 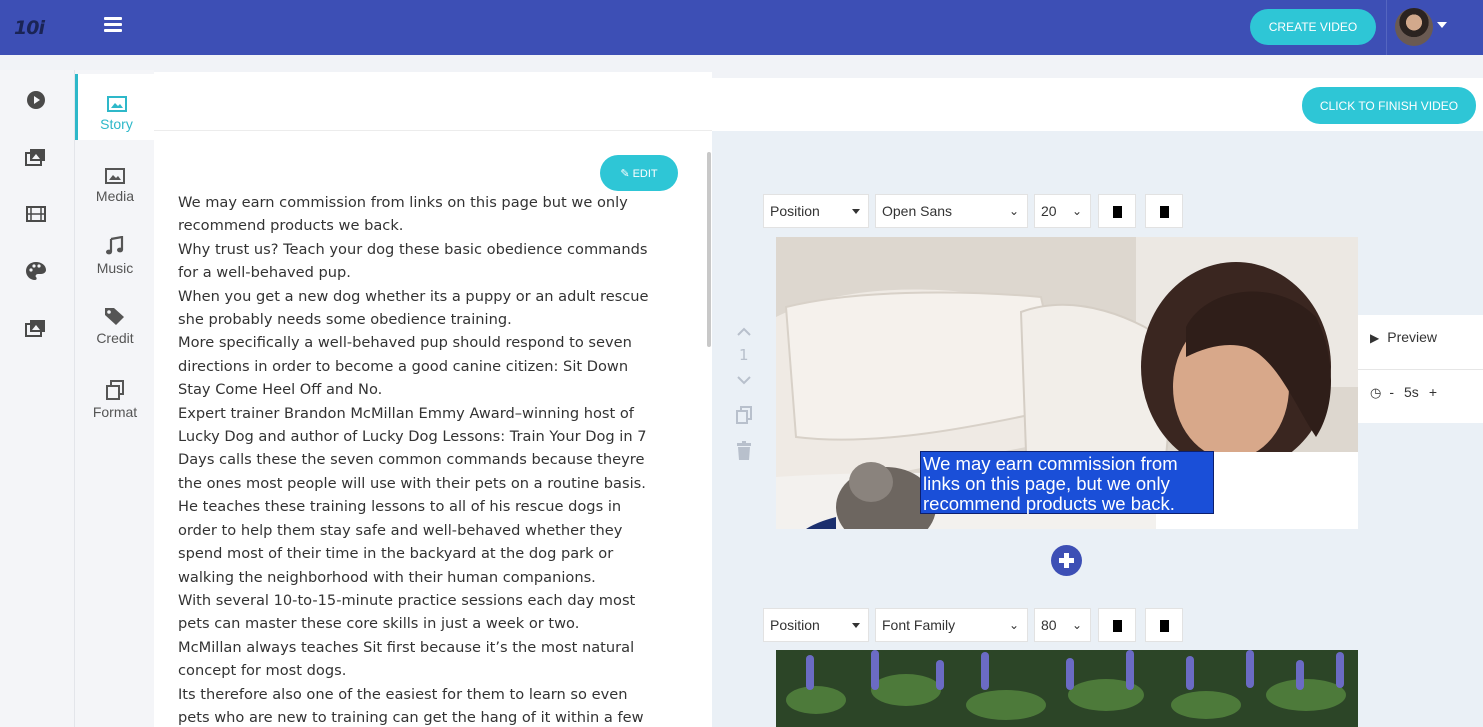 I want to click on edit-label: EDIT, so click(x=645, y=173).